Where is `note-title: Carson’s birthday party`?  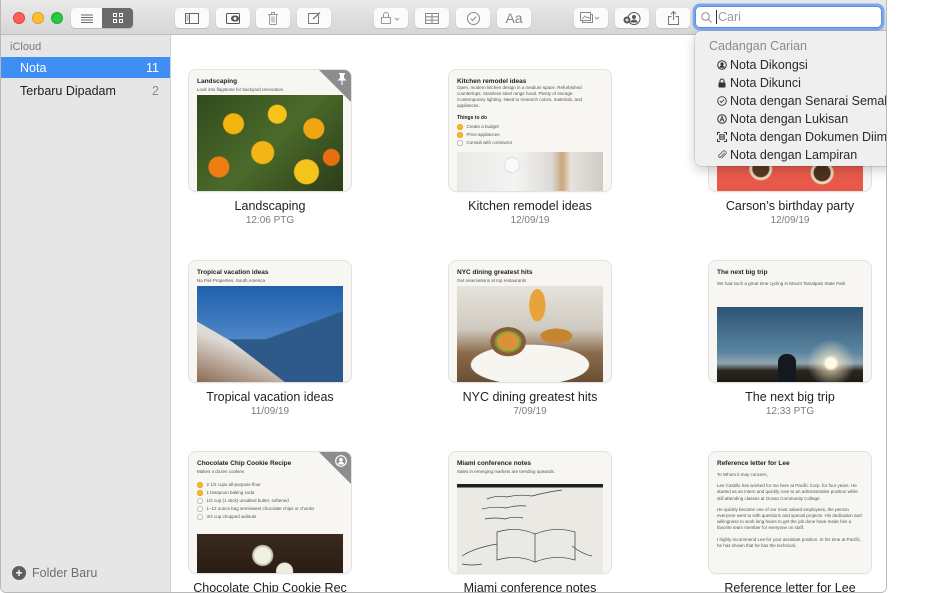
note-title: Carson’s birthday party is located at coordinates (790, 206).